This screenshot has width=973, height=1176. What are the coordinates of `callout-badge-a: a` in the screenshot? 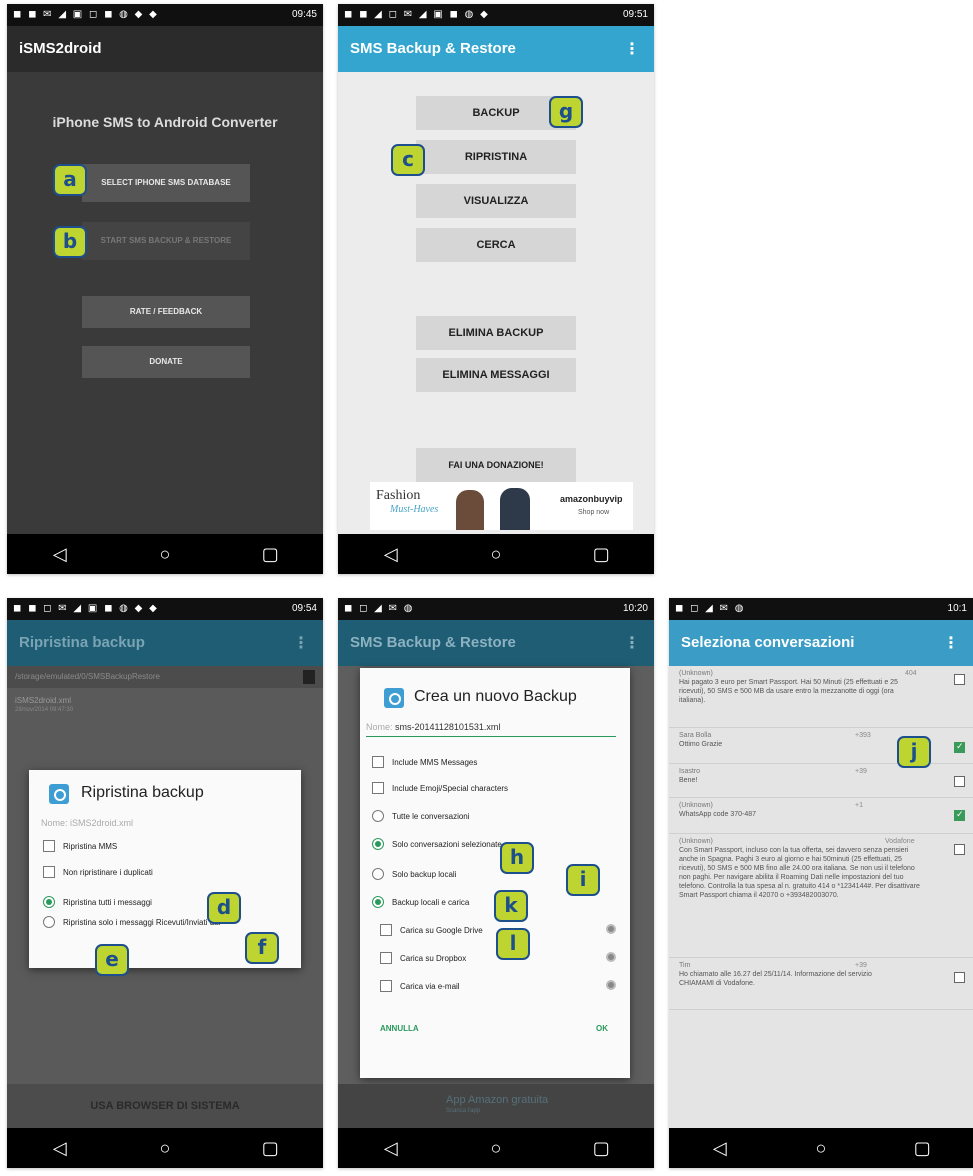 It's located at (70, 180).